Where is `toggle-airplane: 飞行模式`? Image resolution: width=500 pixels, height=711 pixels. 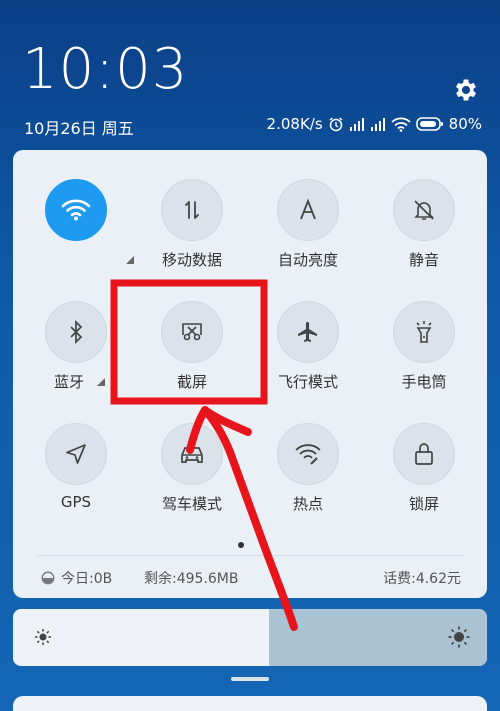 toggle-airplane: 飞行模式 is located at coordinates (308, 356).